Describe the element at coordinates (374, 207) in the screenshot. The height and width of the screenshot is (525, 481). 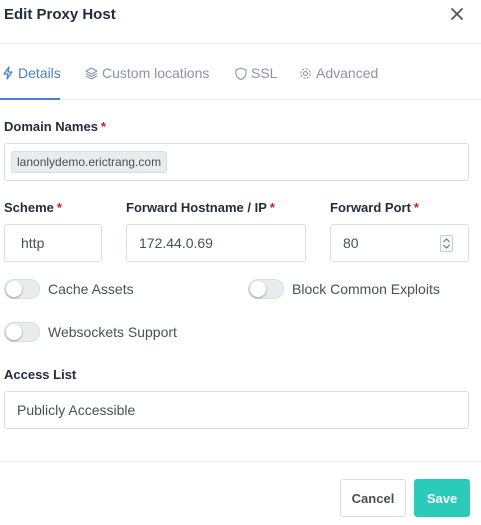
I see `forward-port-label: Forward Port *` at that location.